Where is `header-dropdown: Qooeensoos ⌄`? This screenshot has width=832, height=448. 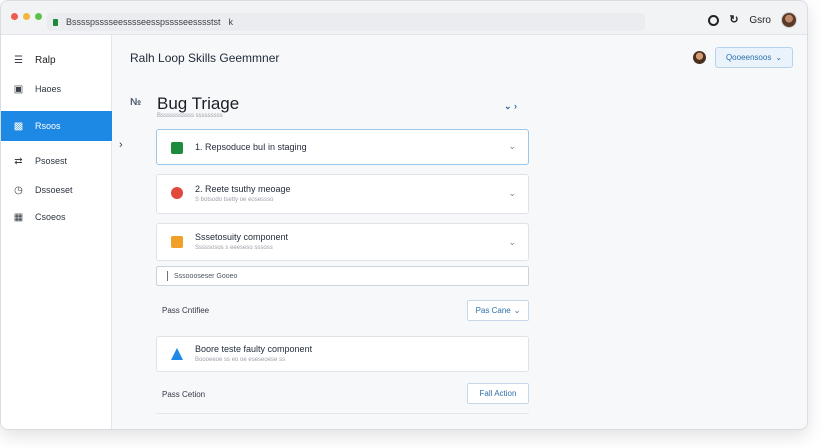 header-dropdown: Qooeensoos ⌄ is located at coordinates (754, 57).